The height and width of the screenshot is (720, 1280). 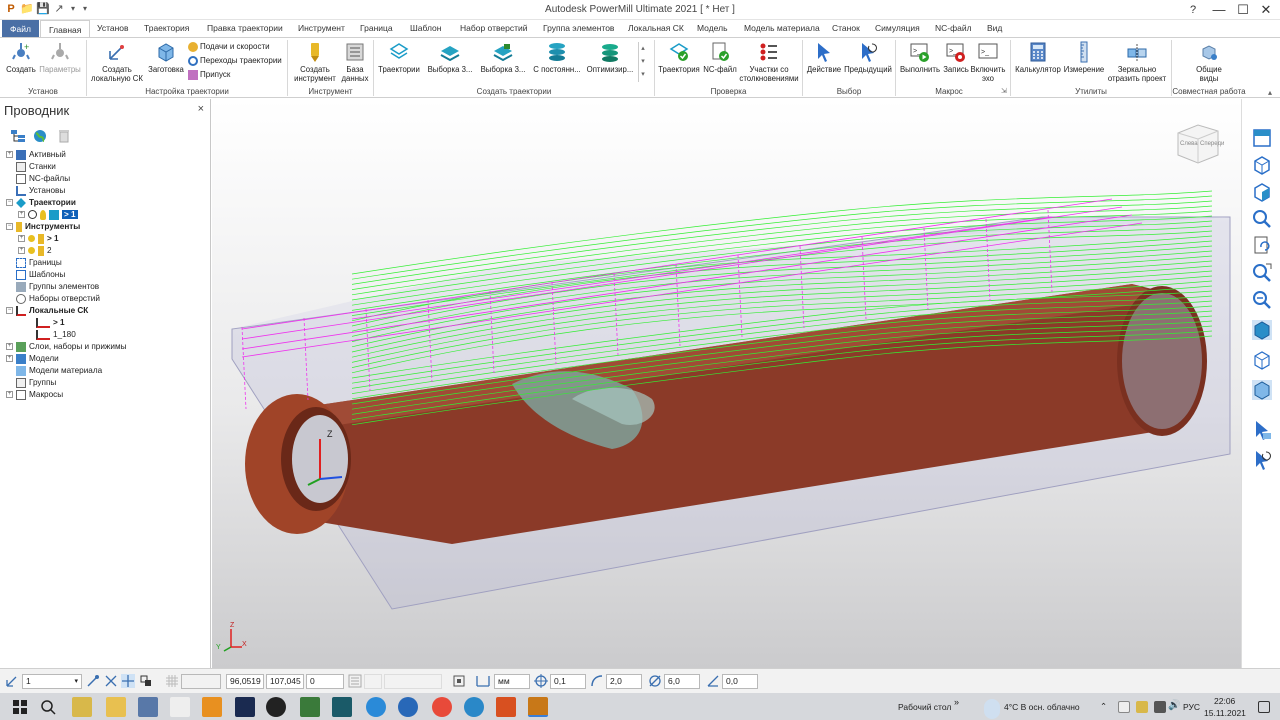 I want to click on tab-model: Модель, so click(x=712, y=28).